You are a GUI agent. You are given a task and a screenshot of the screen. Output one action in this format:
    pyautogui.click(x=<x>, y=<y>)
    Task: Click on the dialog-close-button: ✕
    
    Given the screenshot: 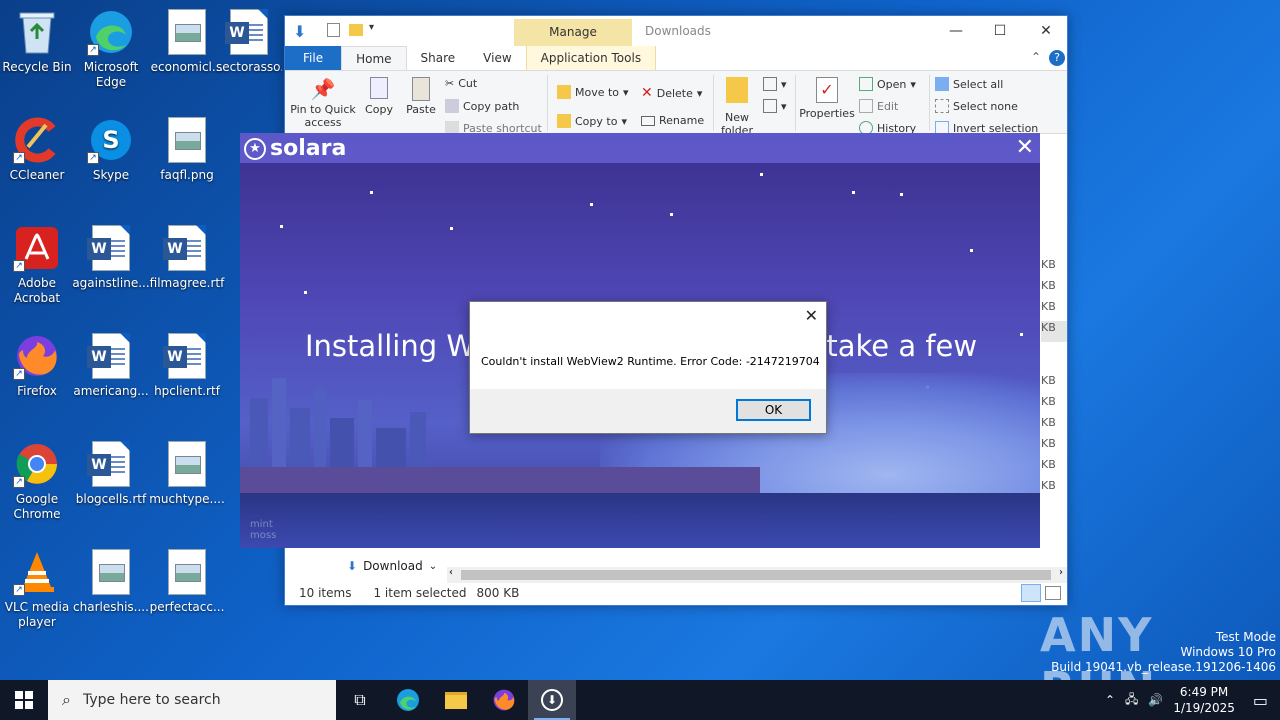 What is the action you would take?
    pyautogui.click(x=811, y=315)
    